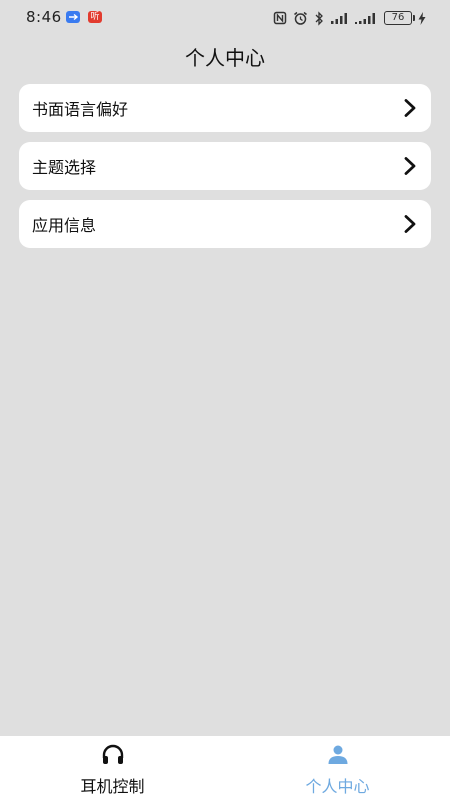 The height and width of the screenshot is (800, 450). What do you see at coordinates (80, 109) in the screenshot?
I see `menu-item-label: 书面语言偏好` at bounding box center [80, 109].